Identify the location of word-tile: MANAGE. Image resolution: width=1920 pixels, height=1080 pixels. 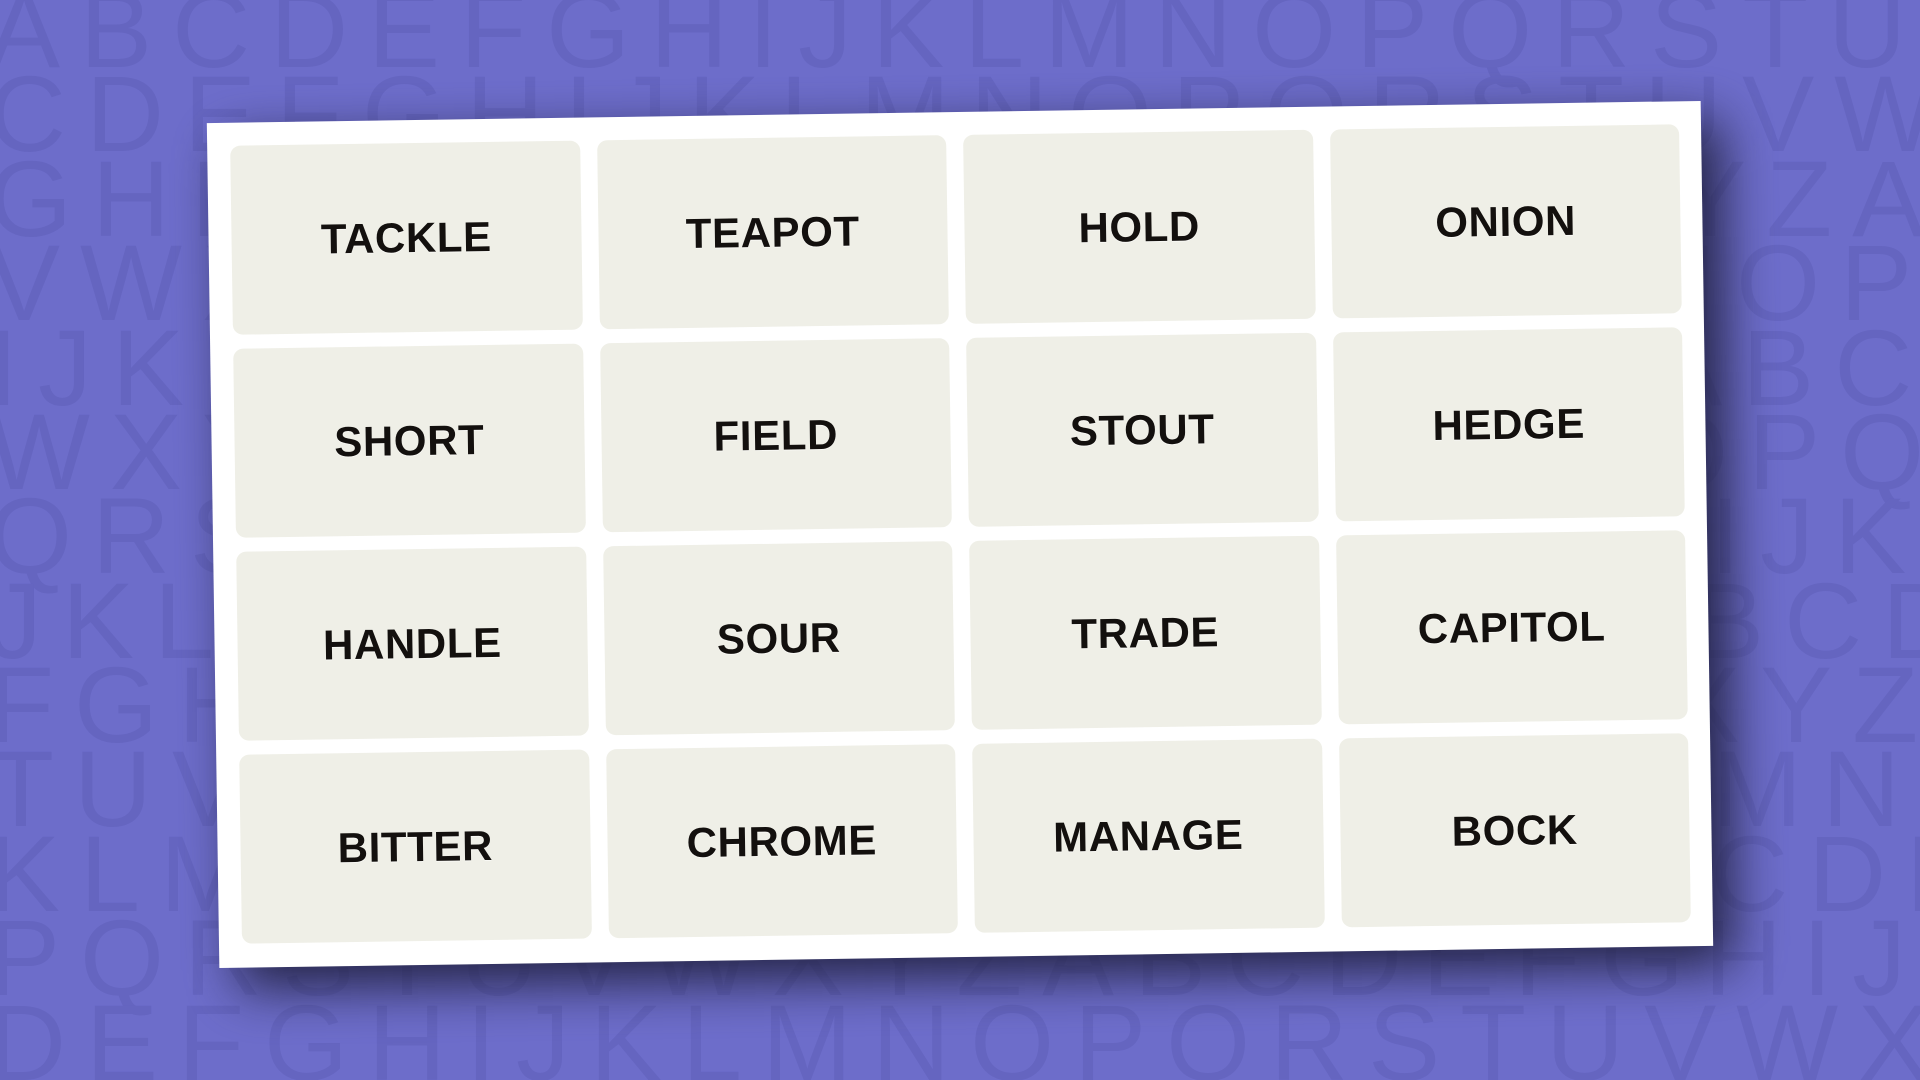
(1148, 835).